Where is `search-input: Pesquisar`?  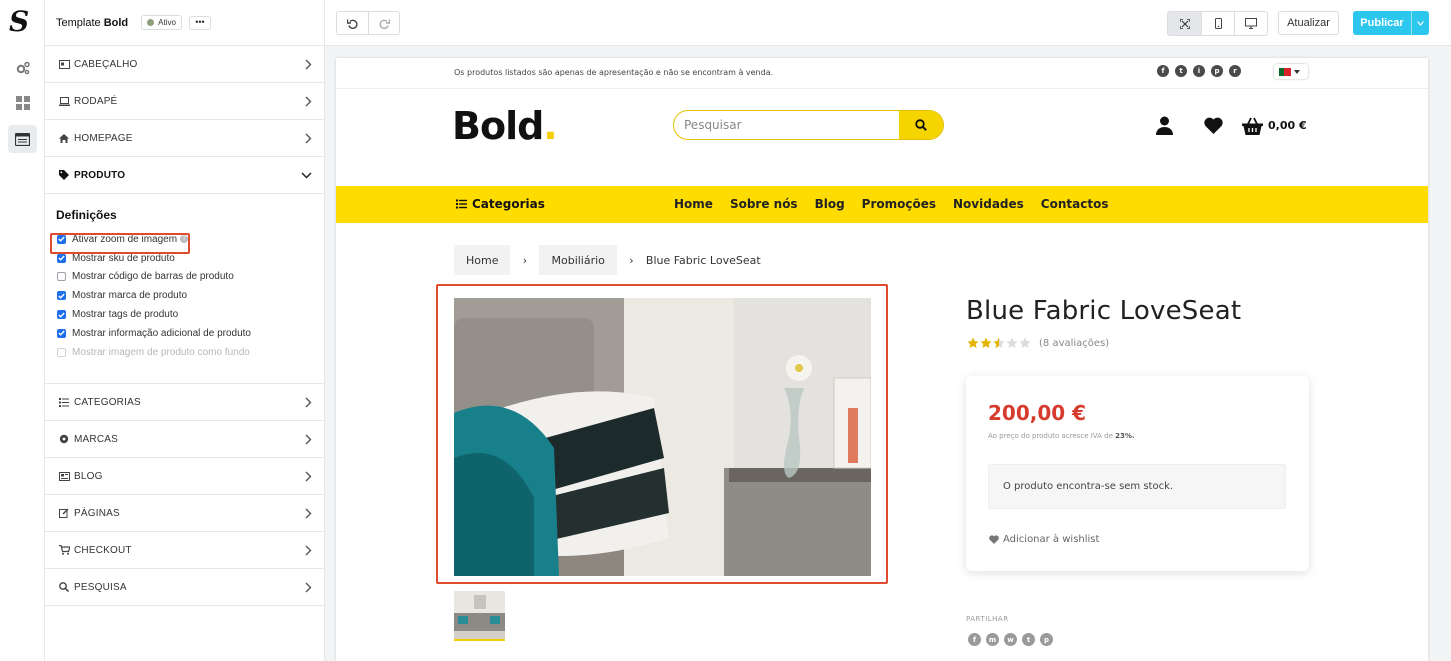 search-input: Pesquisar is located at coordinates (786, 125).